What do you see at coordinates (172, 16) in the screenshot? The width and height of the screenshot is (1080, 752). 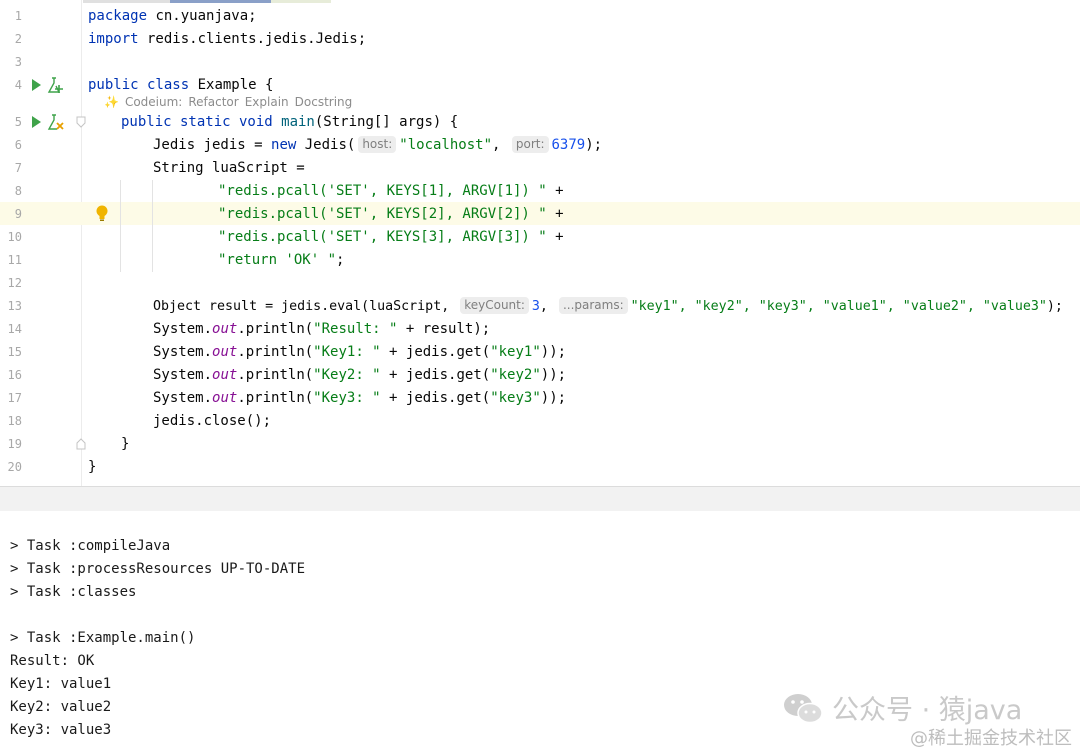 I see `code-line-1: package cn.yuanjava;` at bounding box center [172, 16].